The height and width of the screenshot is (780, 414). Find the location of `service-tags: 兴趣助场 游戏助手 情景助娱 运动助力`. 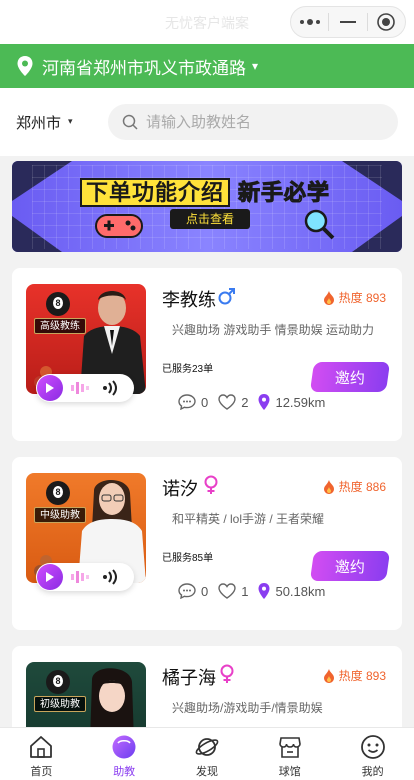

service-tags: 兴趣助场 游戏助手 情景助娱 运动助力 is located at coordinates (273, 330).